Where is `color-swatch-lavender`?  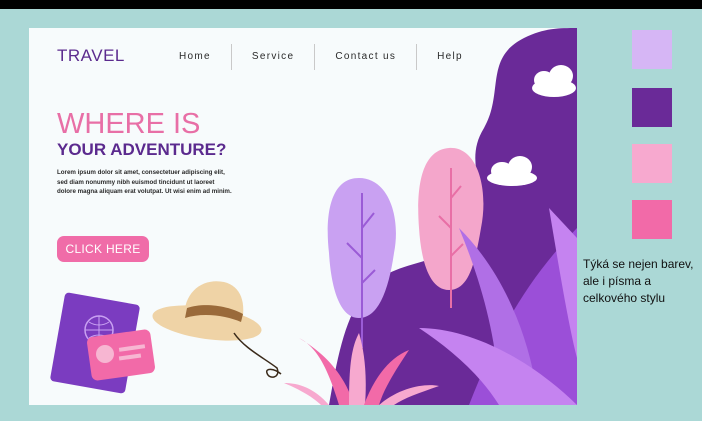 color-swatch-lavender is located at coordinates (652, 49).